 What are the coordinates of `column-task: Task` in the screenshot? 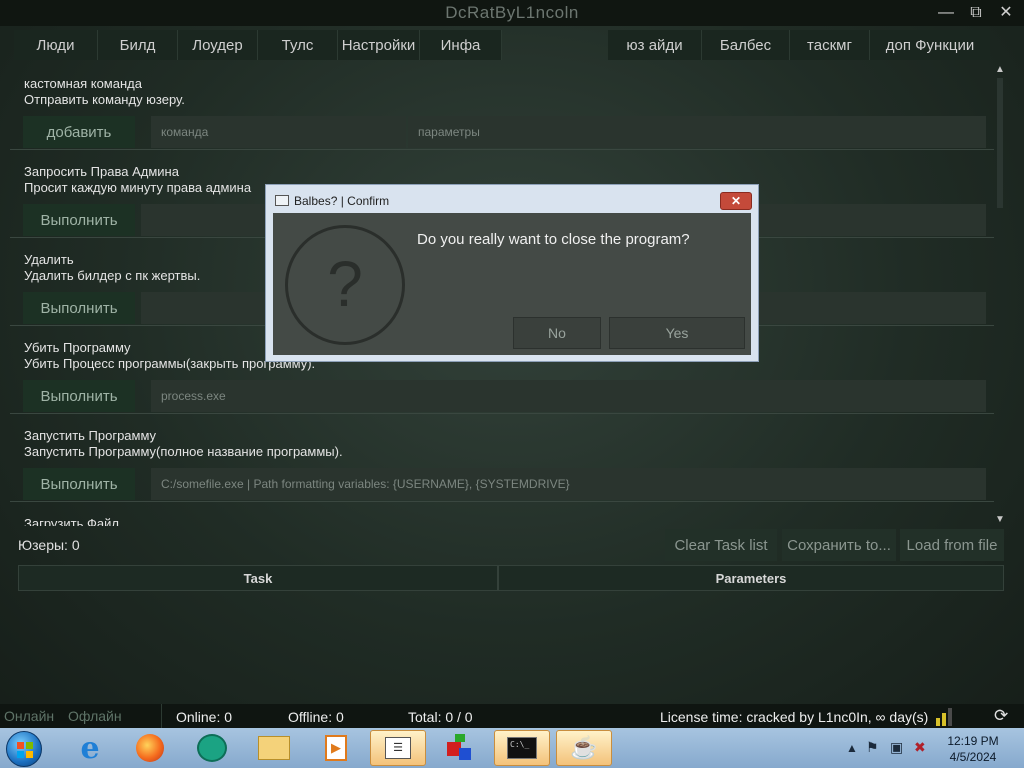 It's located at (258, 578).